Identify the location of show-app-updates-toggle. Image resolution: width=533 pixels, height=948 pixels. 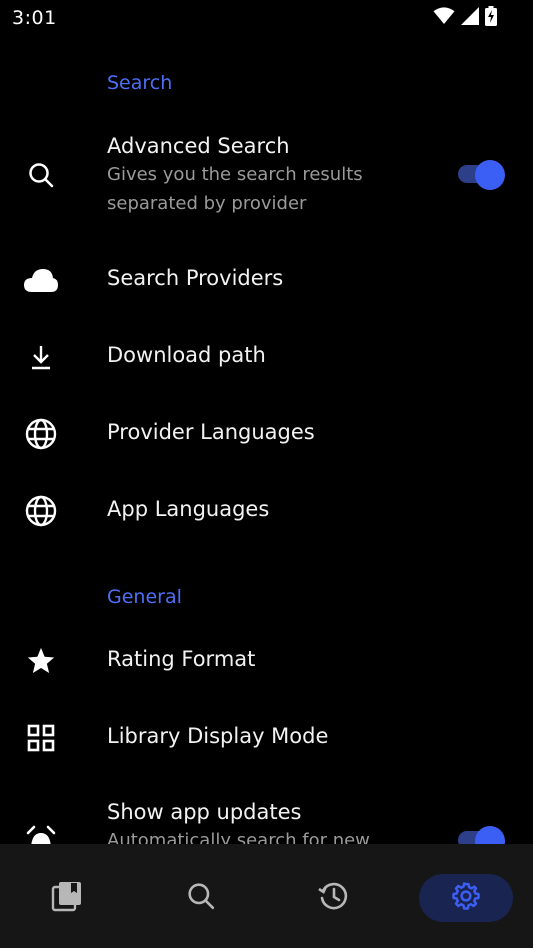
(482, 834).